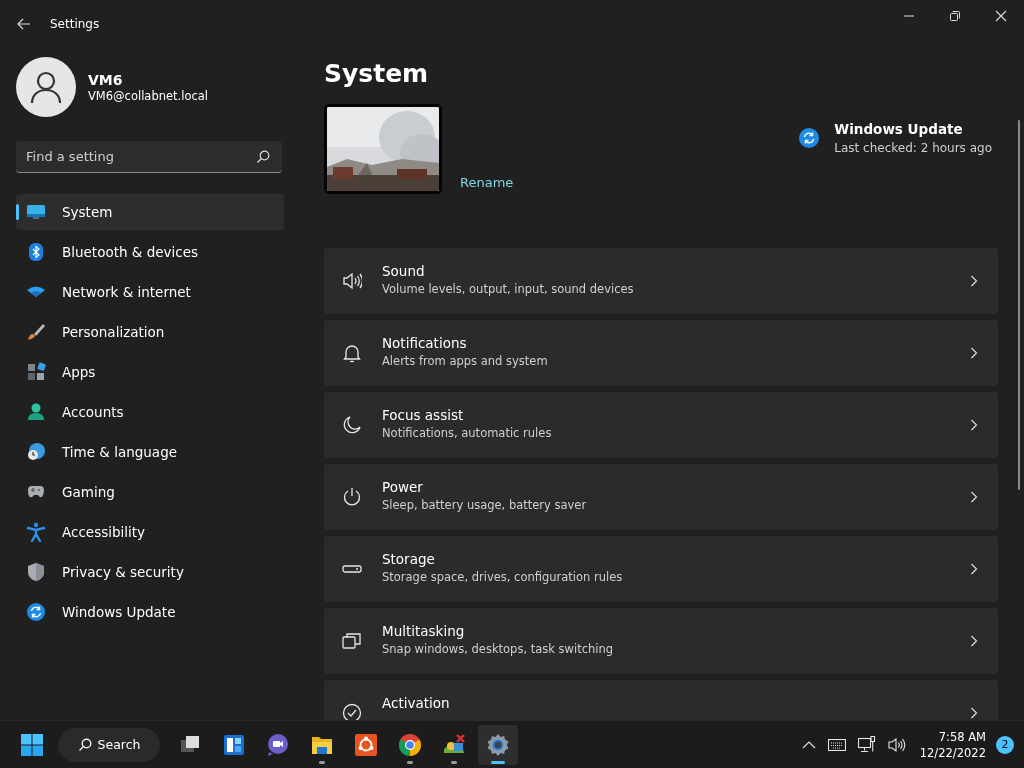 Image resolution: width=1024 pixels, height=768 pixels. I want to click on apps-icon, so click(36, 372).